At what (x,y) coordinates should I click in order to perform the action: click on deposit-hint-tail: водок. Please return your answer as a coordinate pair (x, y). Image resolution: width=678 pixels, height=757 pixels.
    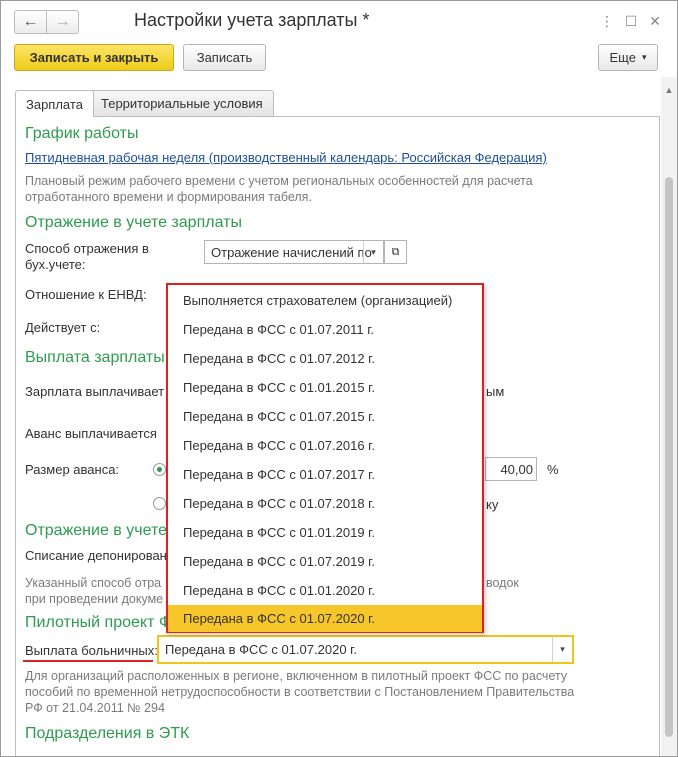
    Looking at the image, I should click on (502, 583).